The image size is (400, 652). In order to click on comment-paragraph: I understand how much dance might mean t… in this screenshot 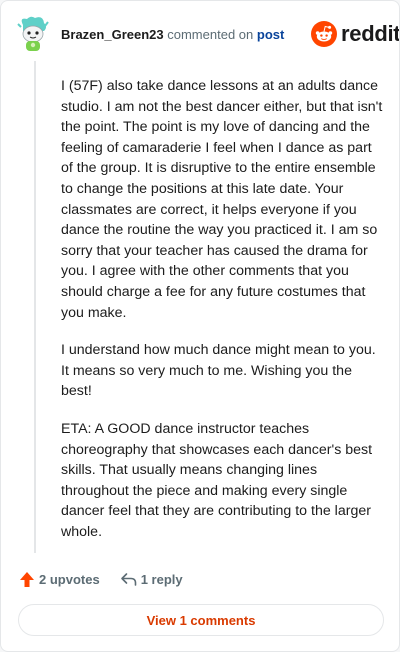, I will do `click(218, 371)`.